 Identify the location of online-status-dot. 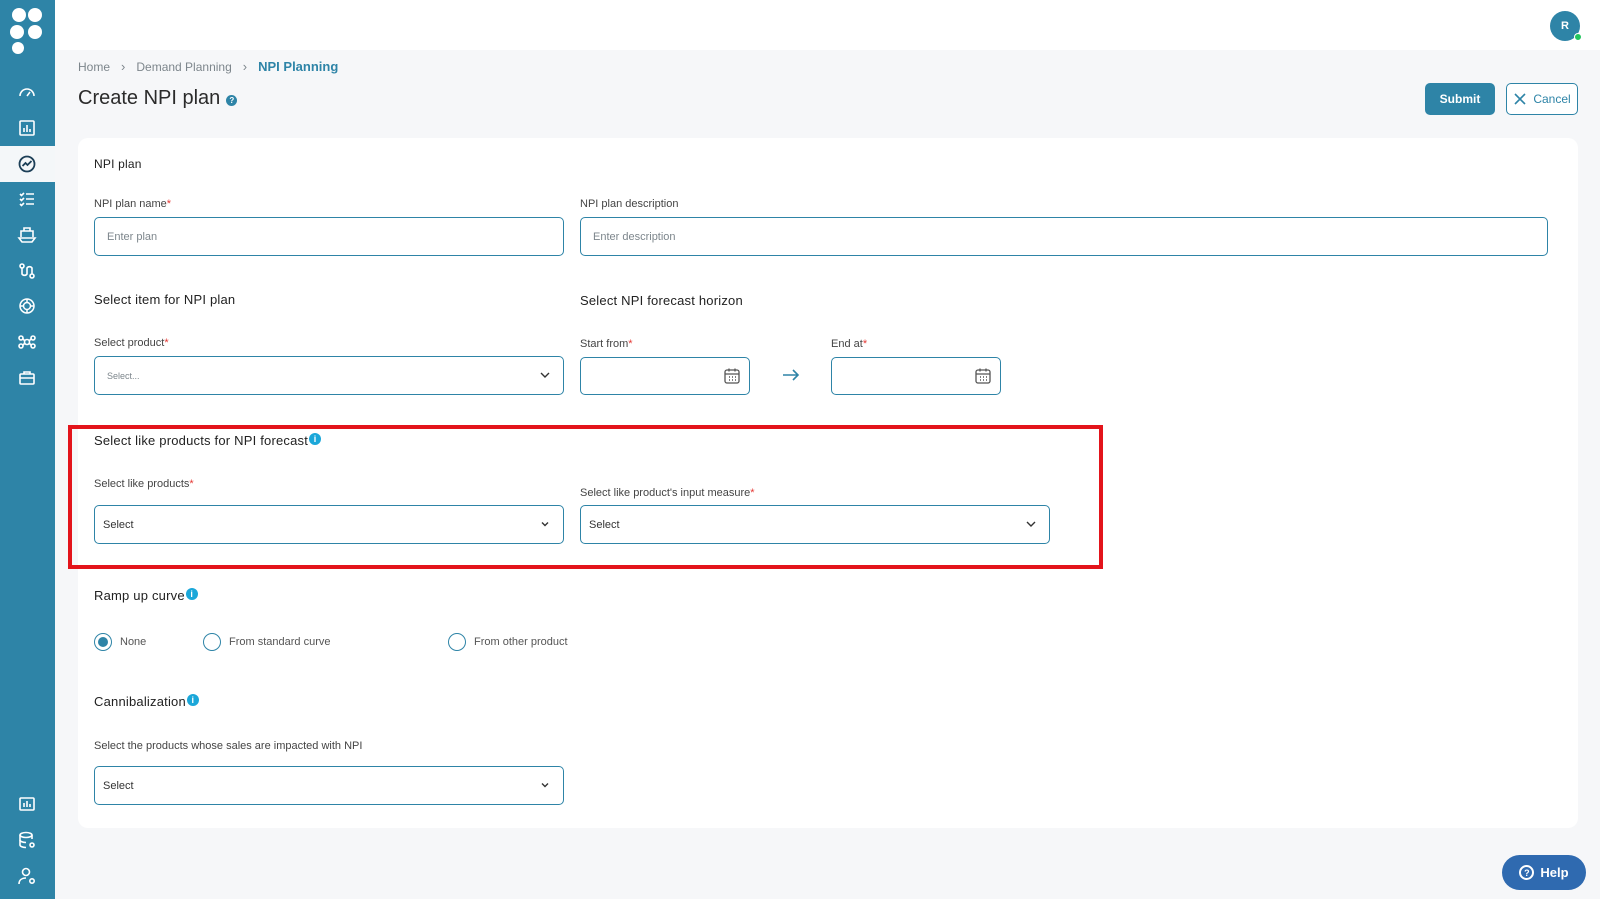
(1578, 37).